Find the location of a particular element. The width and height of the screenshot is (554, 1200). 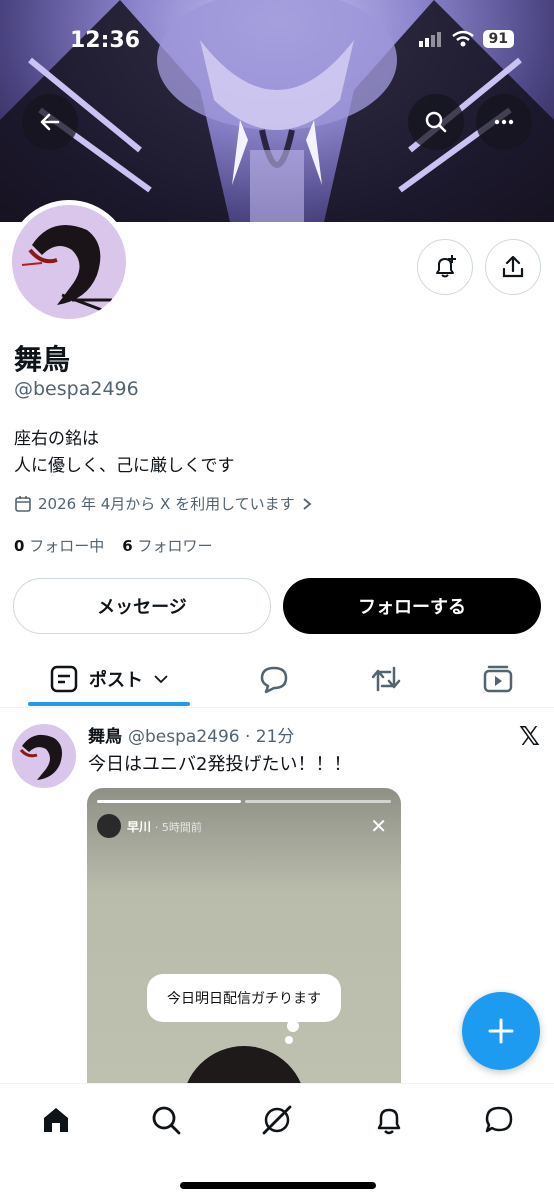

chevron-down-icon is located at coordinates (161, 679).